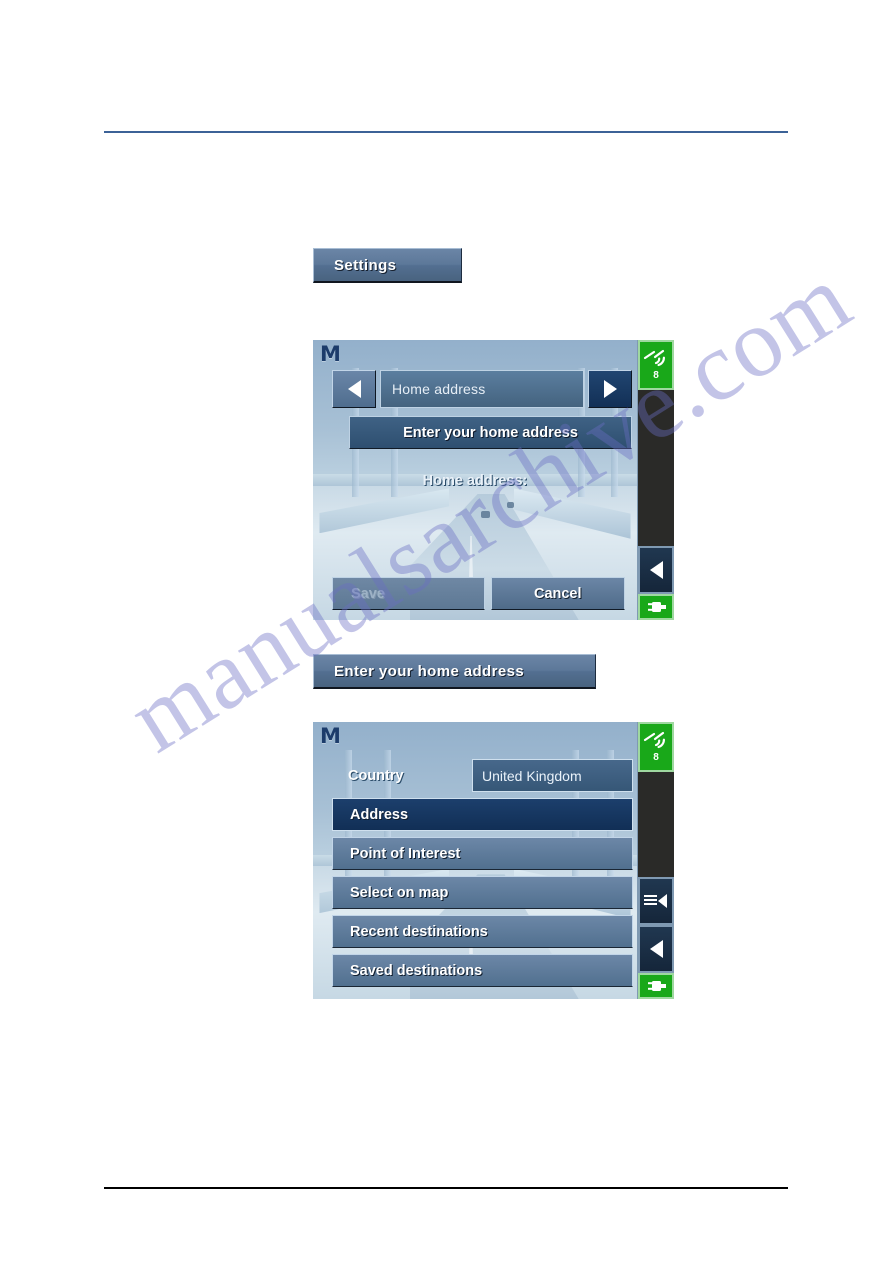 The height and width of the screenshot is (1263, 893). Describe the element at coordinates (379, 814) in the screenshot. I see `menu-item-label: Address` at that location.